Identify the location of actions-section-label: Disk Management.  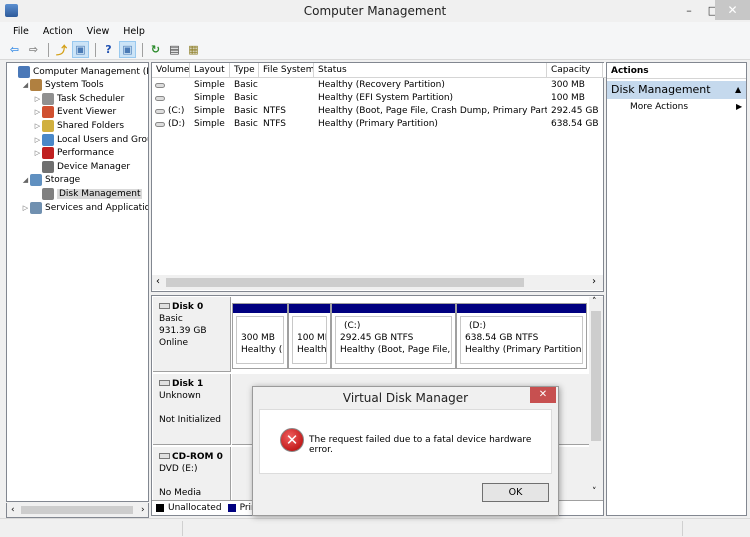
(661, 89).